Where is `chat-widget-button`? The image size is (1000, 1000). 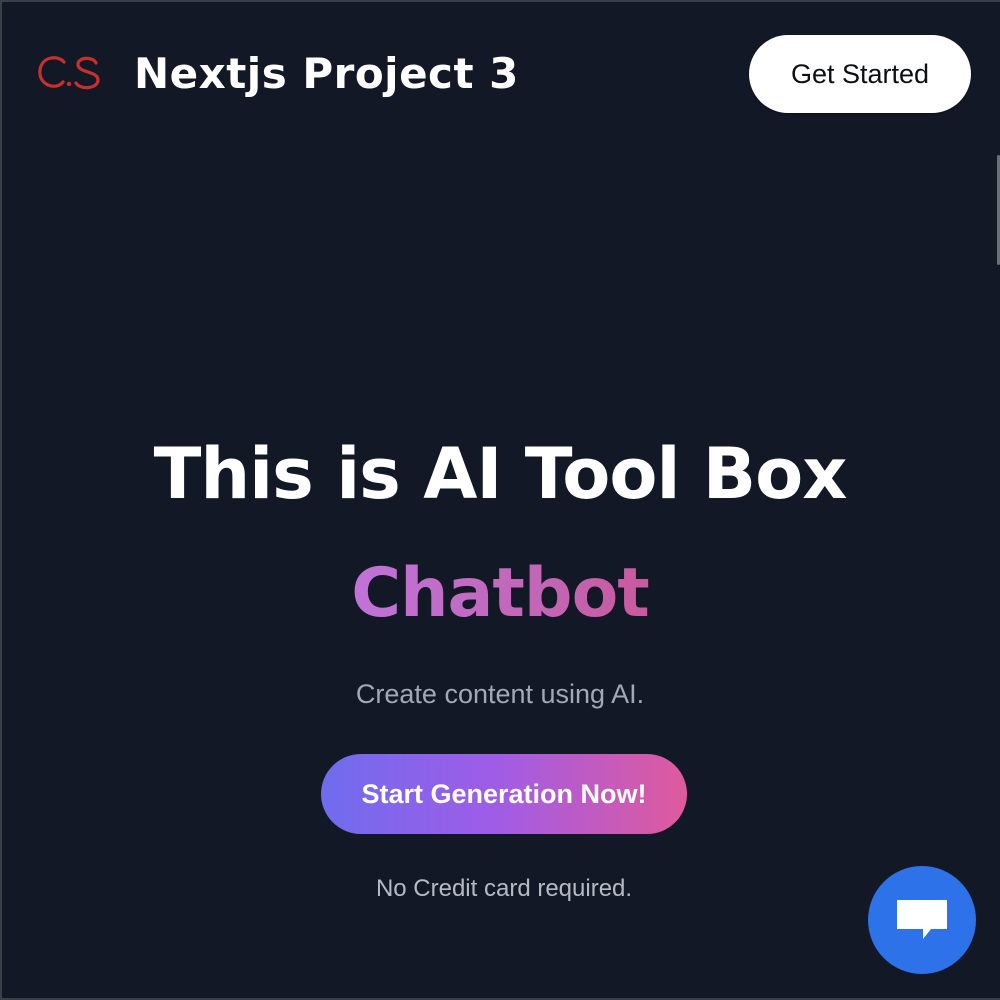 chat-widget-button is located at coordinates (922, 920).